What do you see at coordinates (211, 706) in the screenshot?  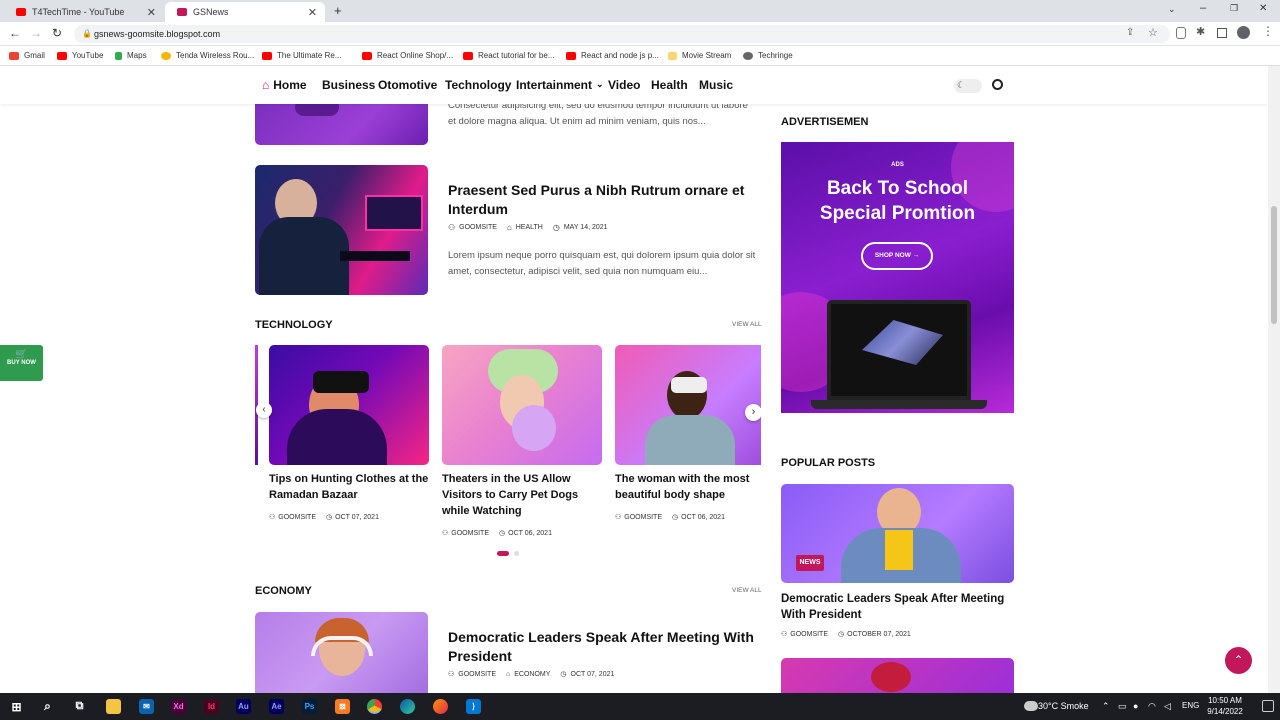 I see `adobe-indesign-icon: Id` at bounding box center [211, 706].